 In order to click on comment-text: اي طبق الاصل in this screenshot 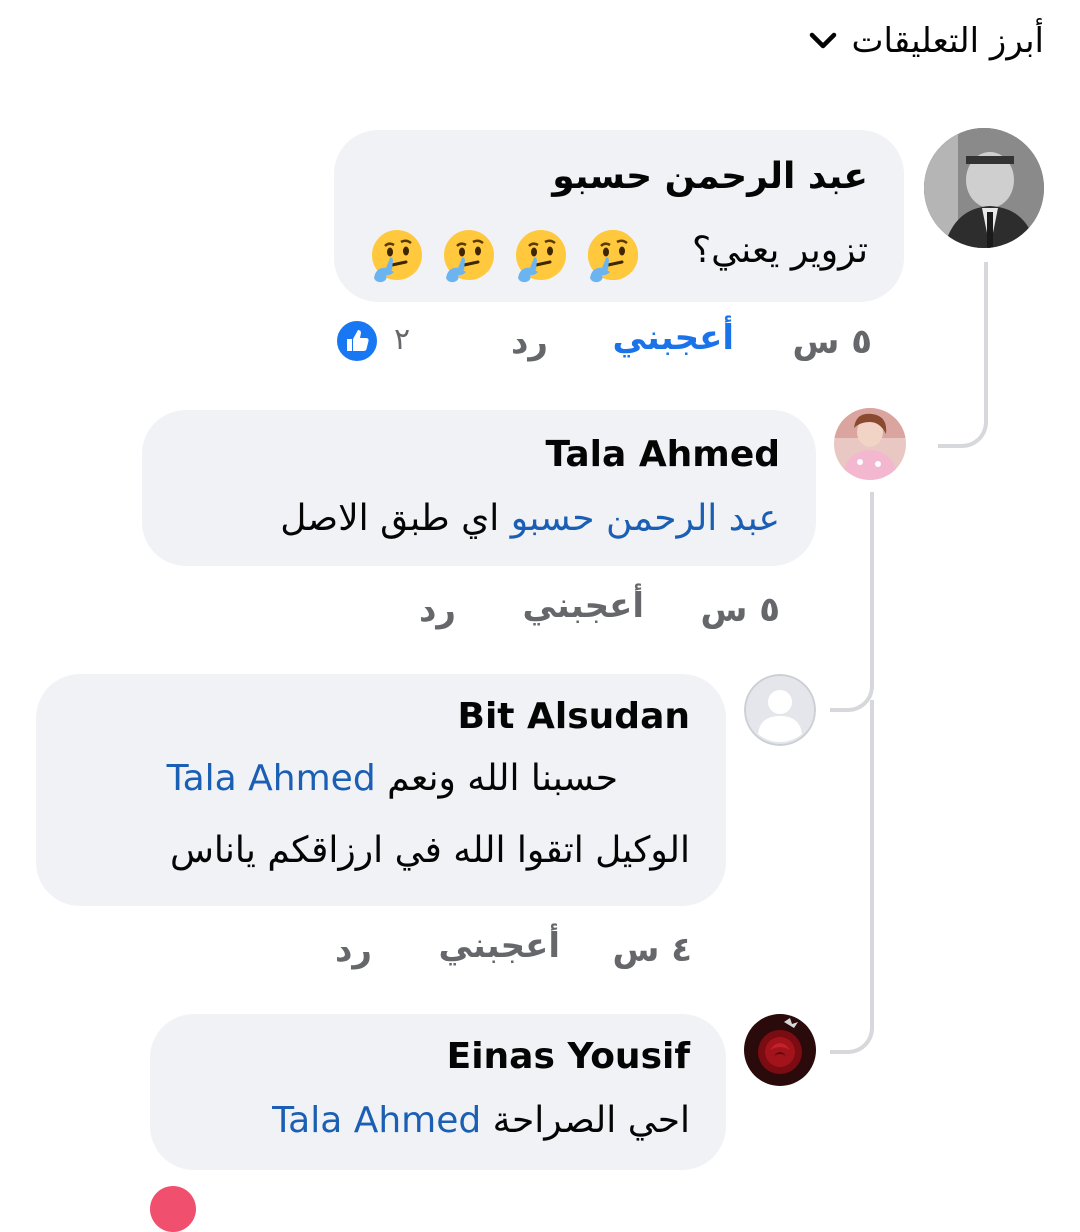, I will do `click(390, 518)`.